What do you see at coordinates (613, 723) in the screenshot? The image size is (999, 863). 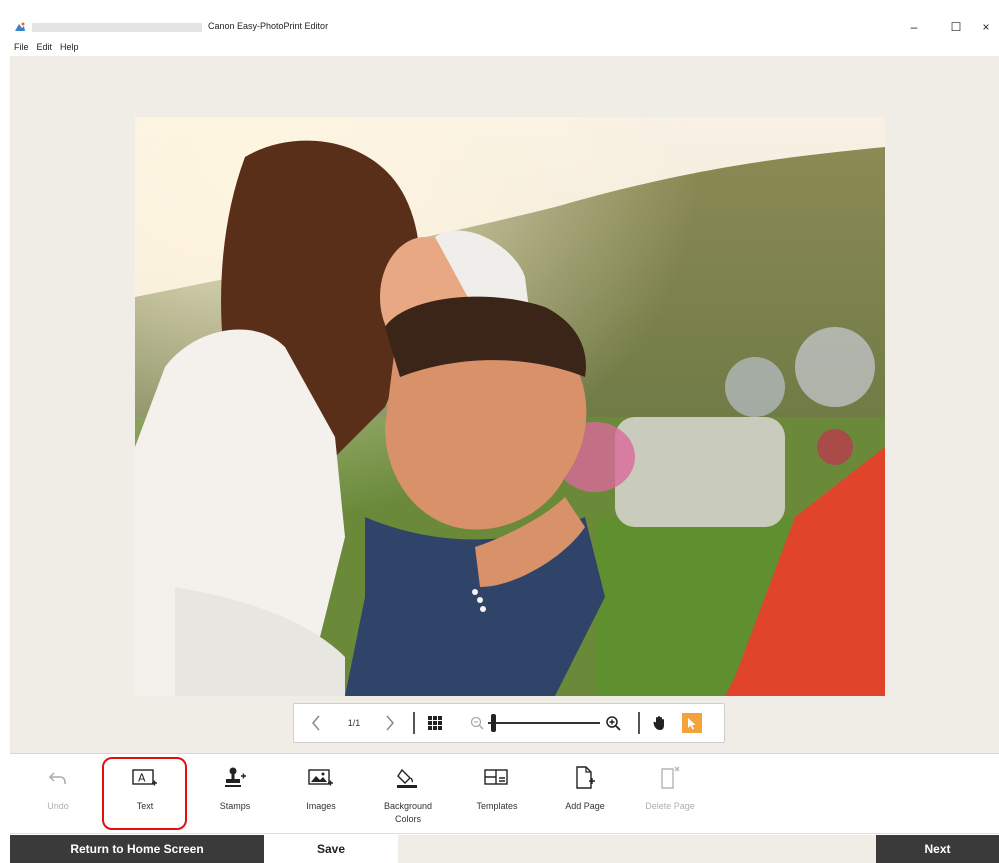 I see `zoom-in-icon` at bounding box center [613, 723].